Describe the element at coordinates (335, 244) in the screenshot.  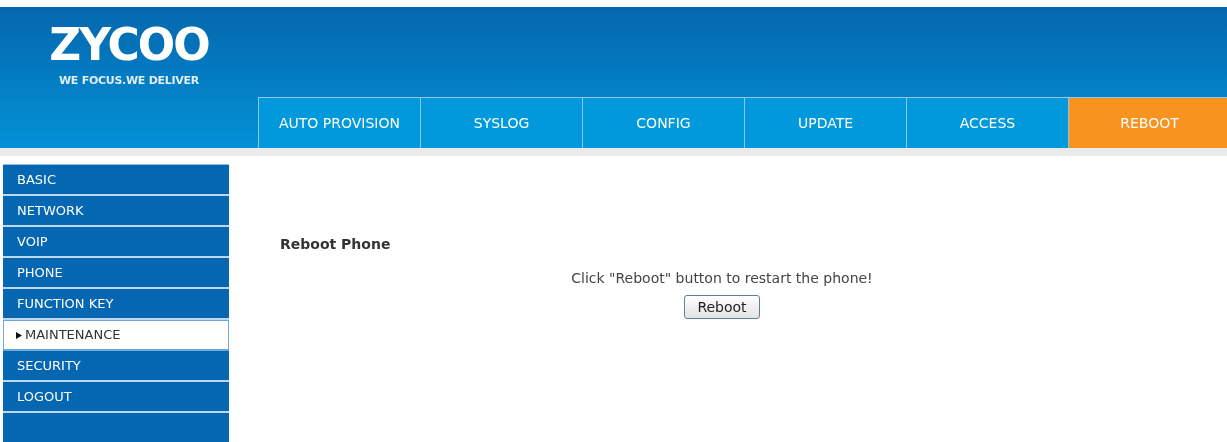
I see `section-heading: Reboot Phone` at that location.